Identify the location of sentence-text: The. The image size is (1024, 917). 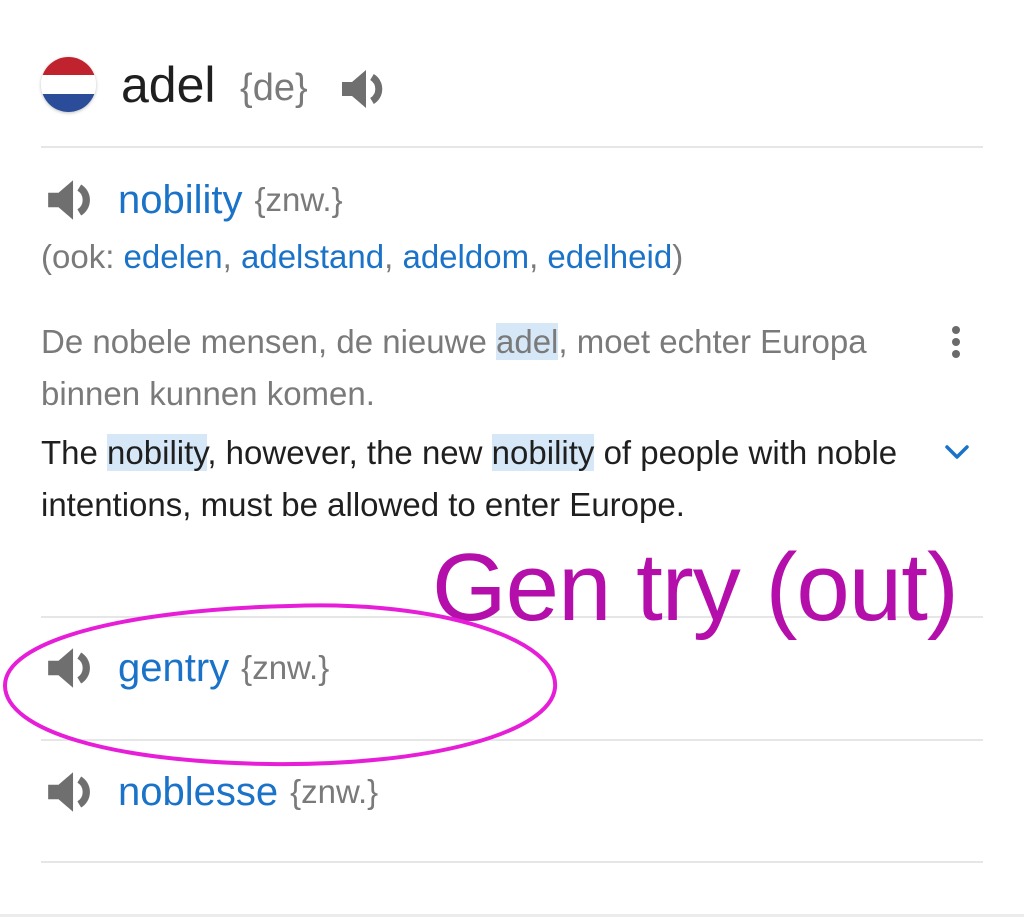
(74, 452).